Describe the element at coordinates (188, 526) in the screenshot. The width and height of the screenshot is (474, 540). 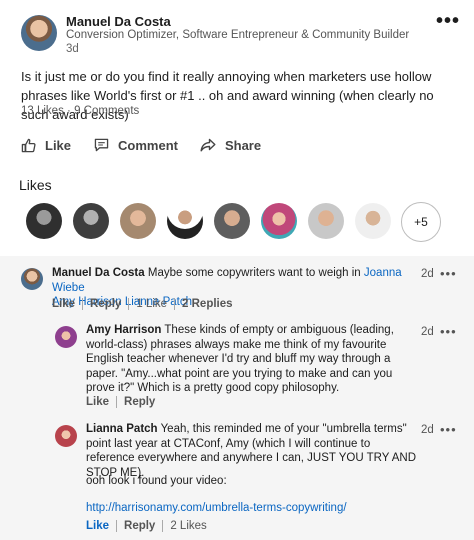
I see `reply-likes-count: 2 Likes` at that location.